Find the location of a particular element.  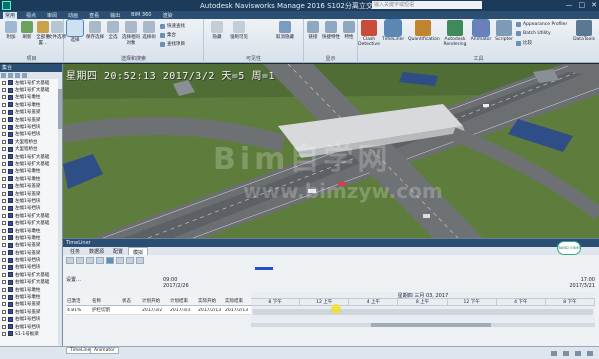

appearance-profiler-button: Appearance Profiler is located at coordinates (541, 24).